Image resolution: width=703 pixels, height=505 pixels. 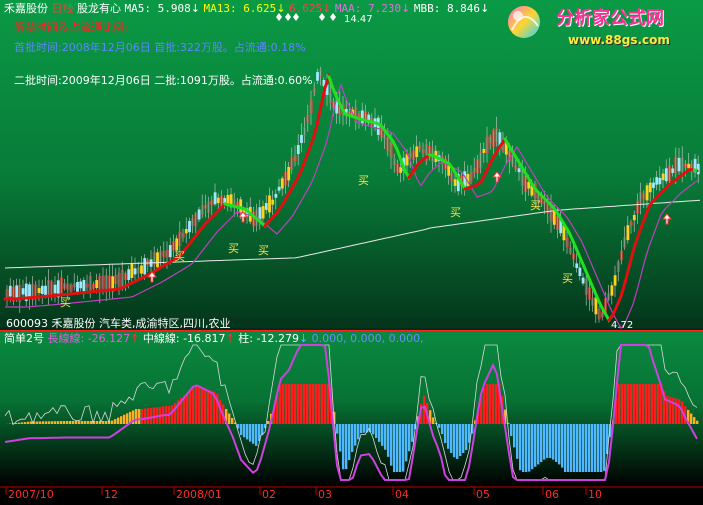 I want to click on watermark-url: www.88gs.com, so click(x=619, y=40).